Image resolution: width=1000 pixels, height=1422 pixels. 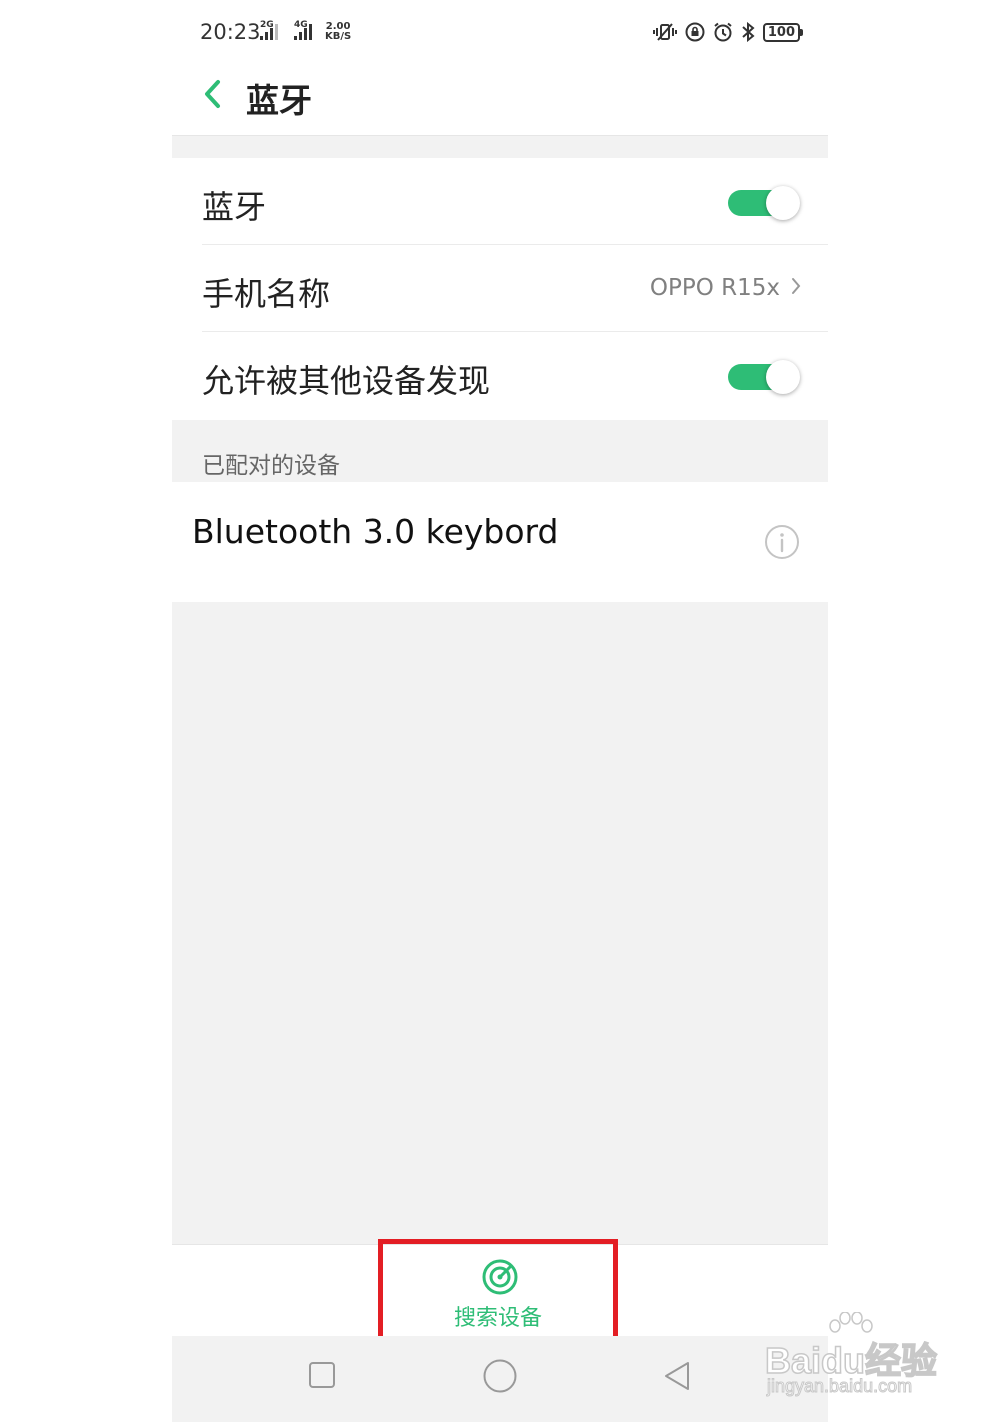 What do you see at coordinates (338, 36) in the screenshot?
I see `speed-unit: KB/S` at bounding box center [338, 36].